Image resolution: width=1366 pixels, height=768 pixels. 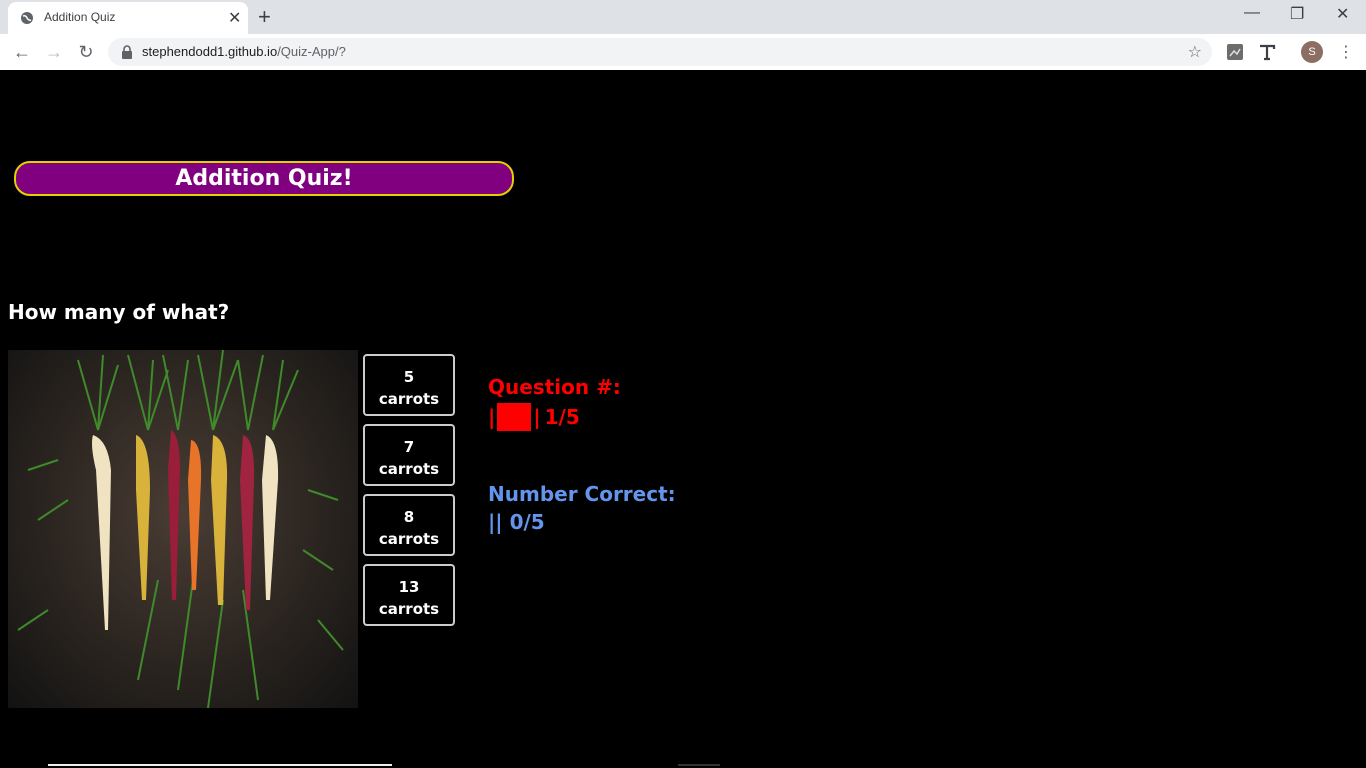 I want to click on answer-button: 13 carrots, so click(x=409, y=595).